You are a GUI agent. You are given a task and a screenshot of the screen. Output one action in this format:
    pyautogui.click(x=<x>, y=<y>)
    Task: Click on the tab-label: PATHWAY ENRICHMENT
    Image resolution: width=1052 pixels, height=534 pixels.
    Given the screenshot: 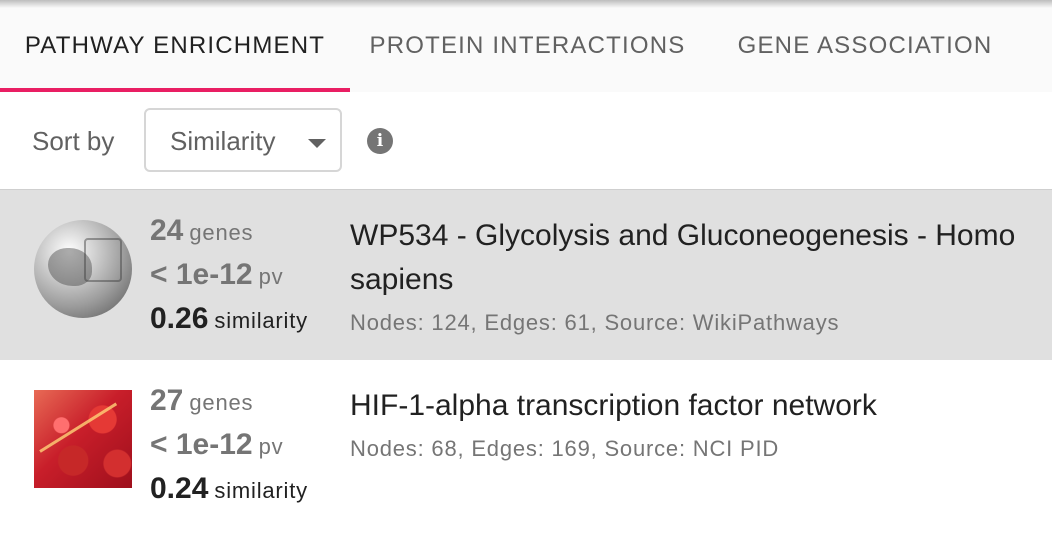 What is the action you would take?
    pyautogui.click(x=175, y=45)
    